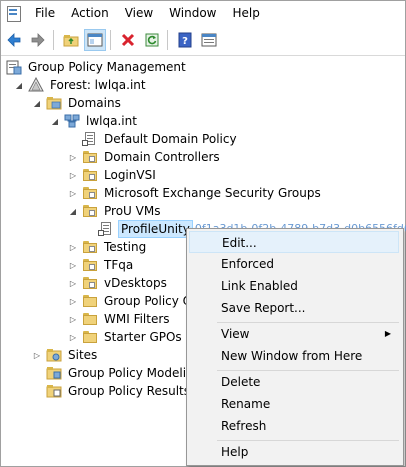 Image resolution: width=406 pixels, height=467 pixels. Describe the element at coordinates (90, 301) in the screenshot. I see `gpo-folder-icon` at that location.